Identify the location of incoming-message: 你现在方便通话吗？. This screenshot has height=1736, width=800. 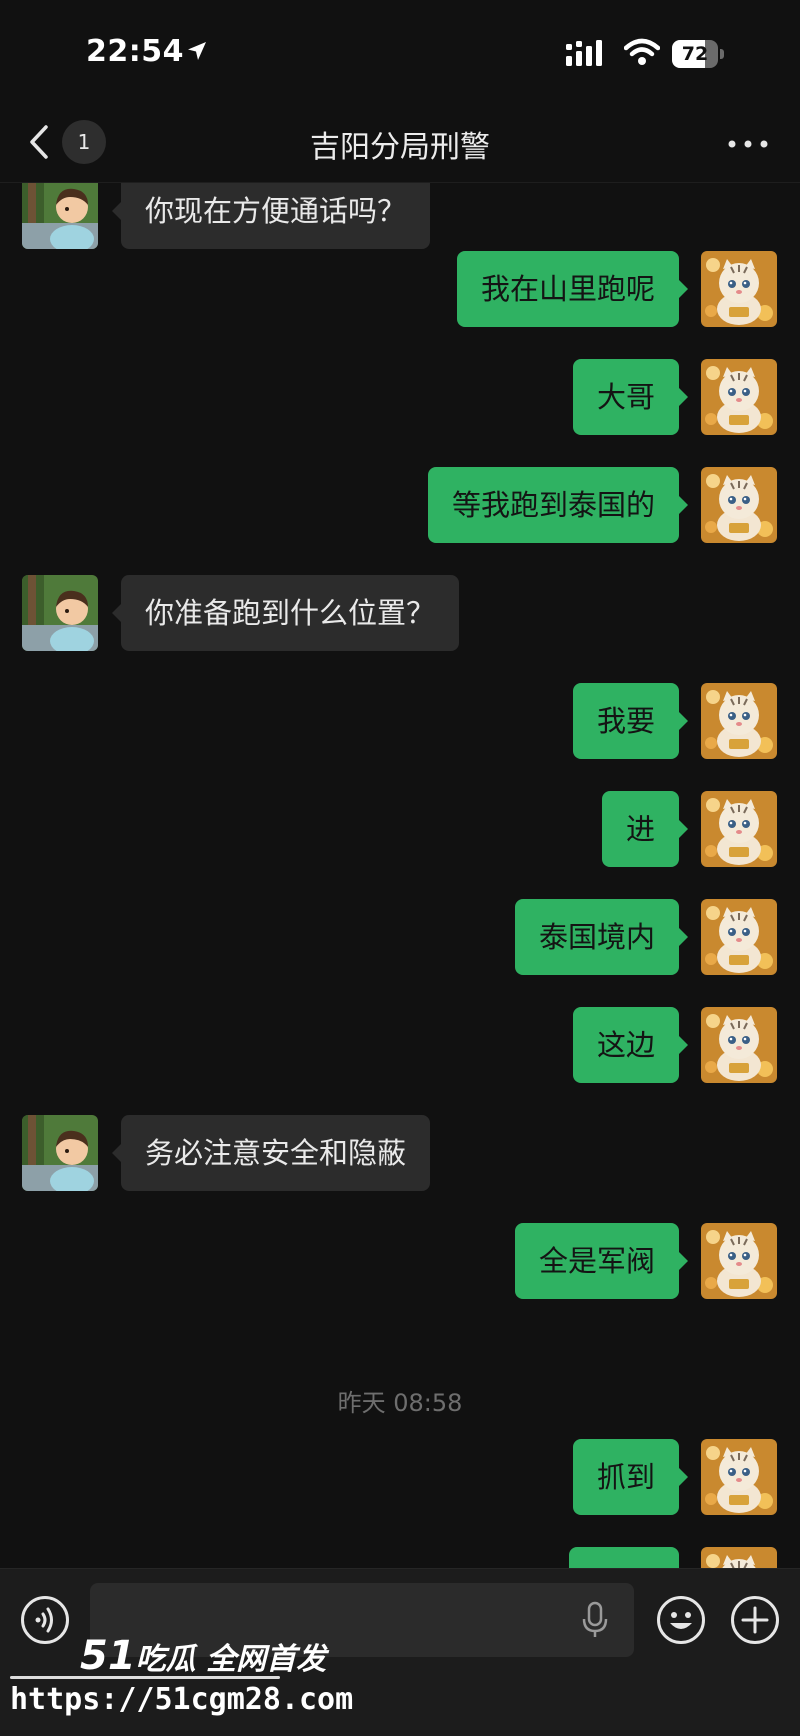
(400, 218).